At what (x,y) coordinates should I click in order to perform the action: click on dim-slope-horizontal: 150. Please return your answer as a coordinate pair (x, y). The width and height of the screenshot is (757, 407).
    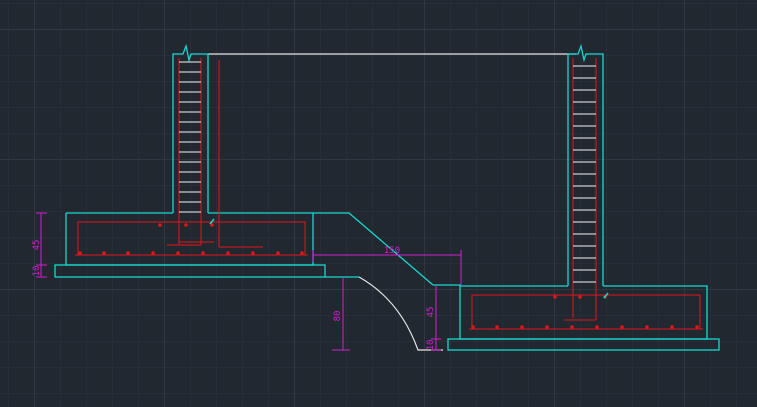
    Looking at the image, I should click on (392, 251).